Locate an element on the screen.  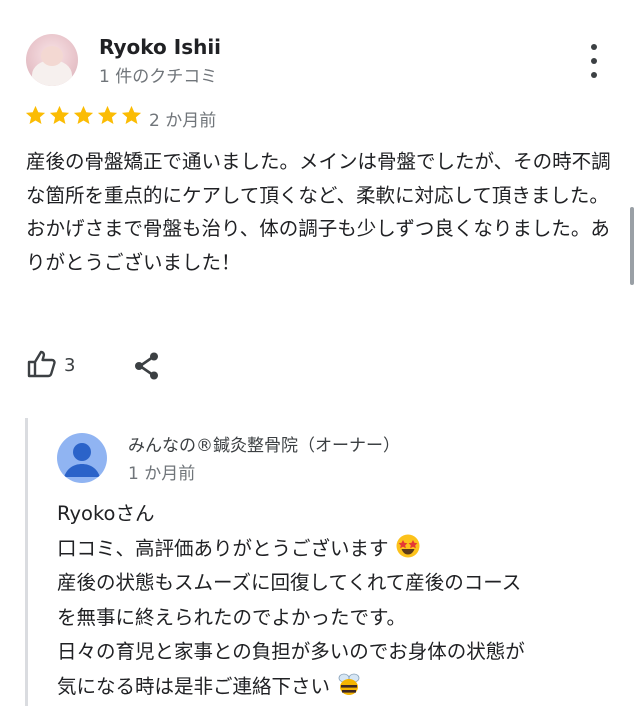
reviewer-meta: 1 件のクチコミ is located at coordinates (158, 77).